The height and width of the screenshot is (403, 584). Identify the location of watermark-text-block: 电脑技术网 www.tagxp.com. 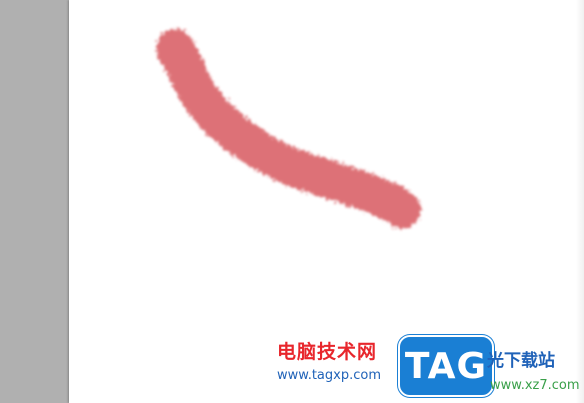
(337, 362).